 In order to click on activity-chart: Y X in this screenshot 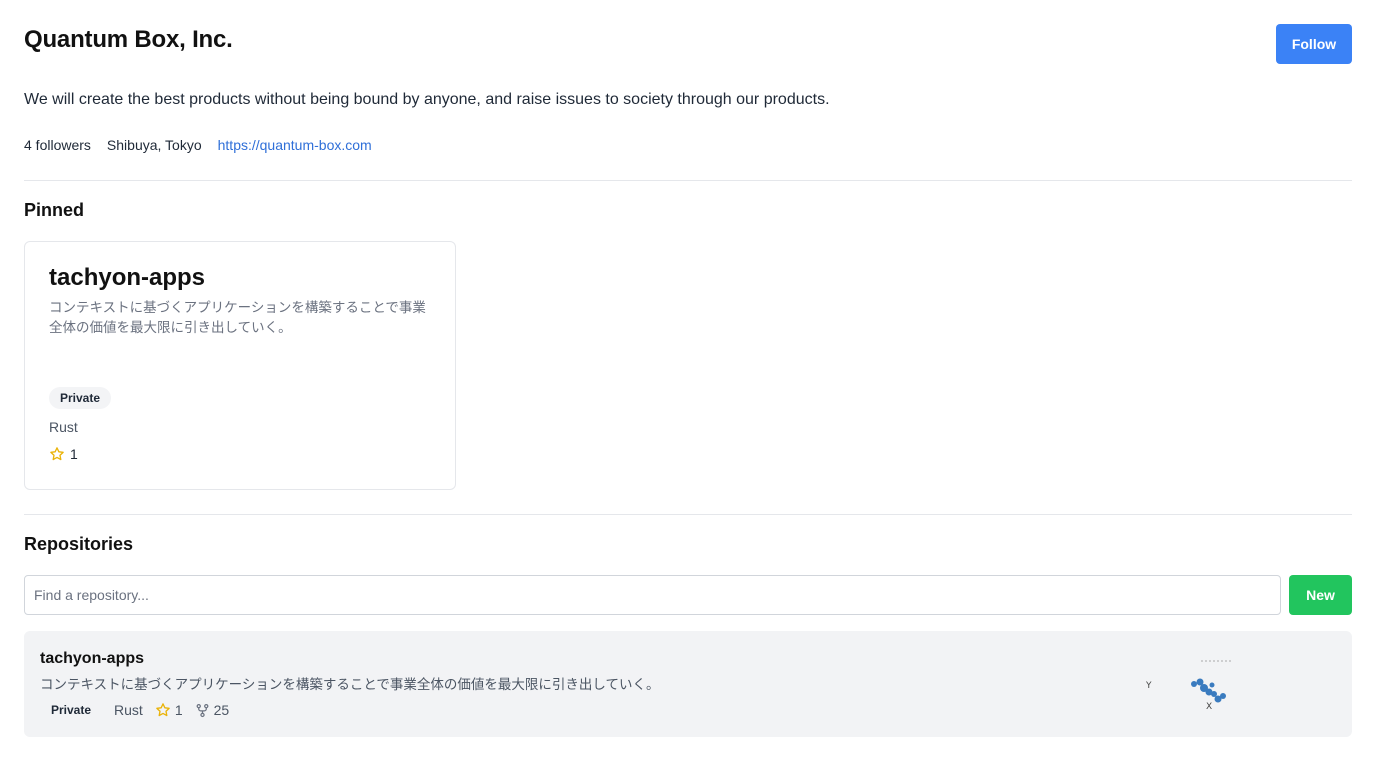, I will do `click(1188, 686)`.